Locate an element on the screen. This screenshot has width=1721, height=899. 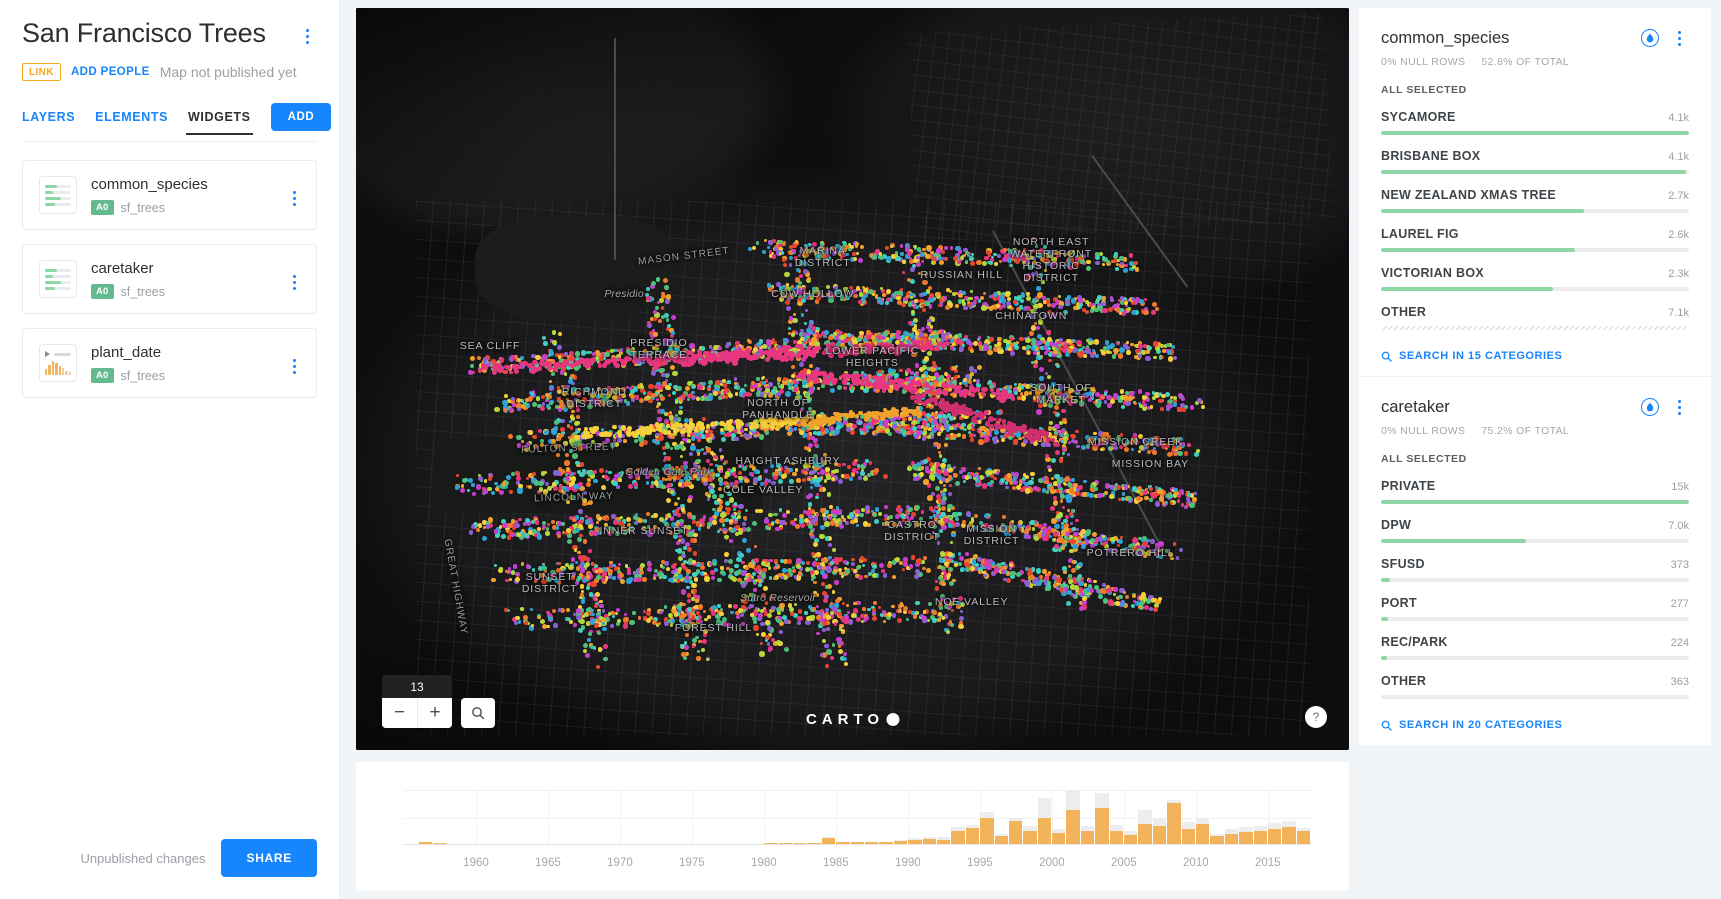
zoom-stack: 13 − + is located at coordinates (417, 701).